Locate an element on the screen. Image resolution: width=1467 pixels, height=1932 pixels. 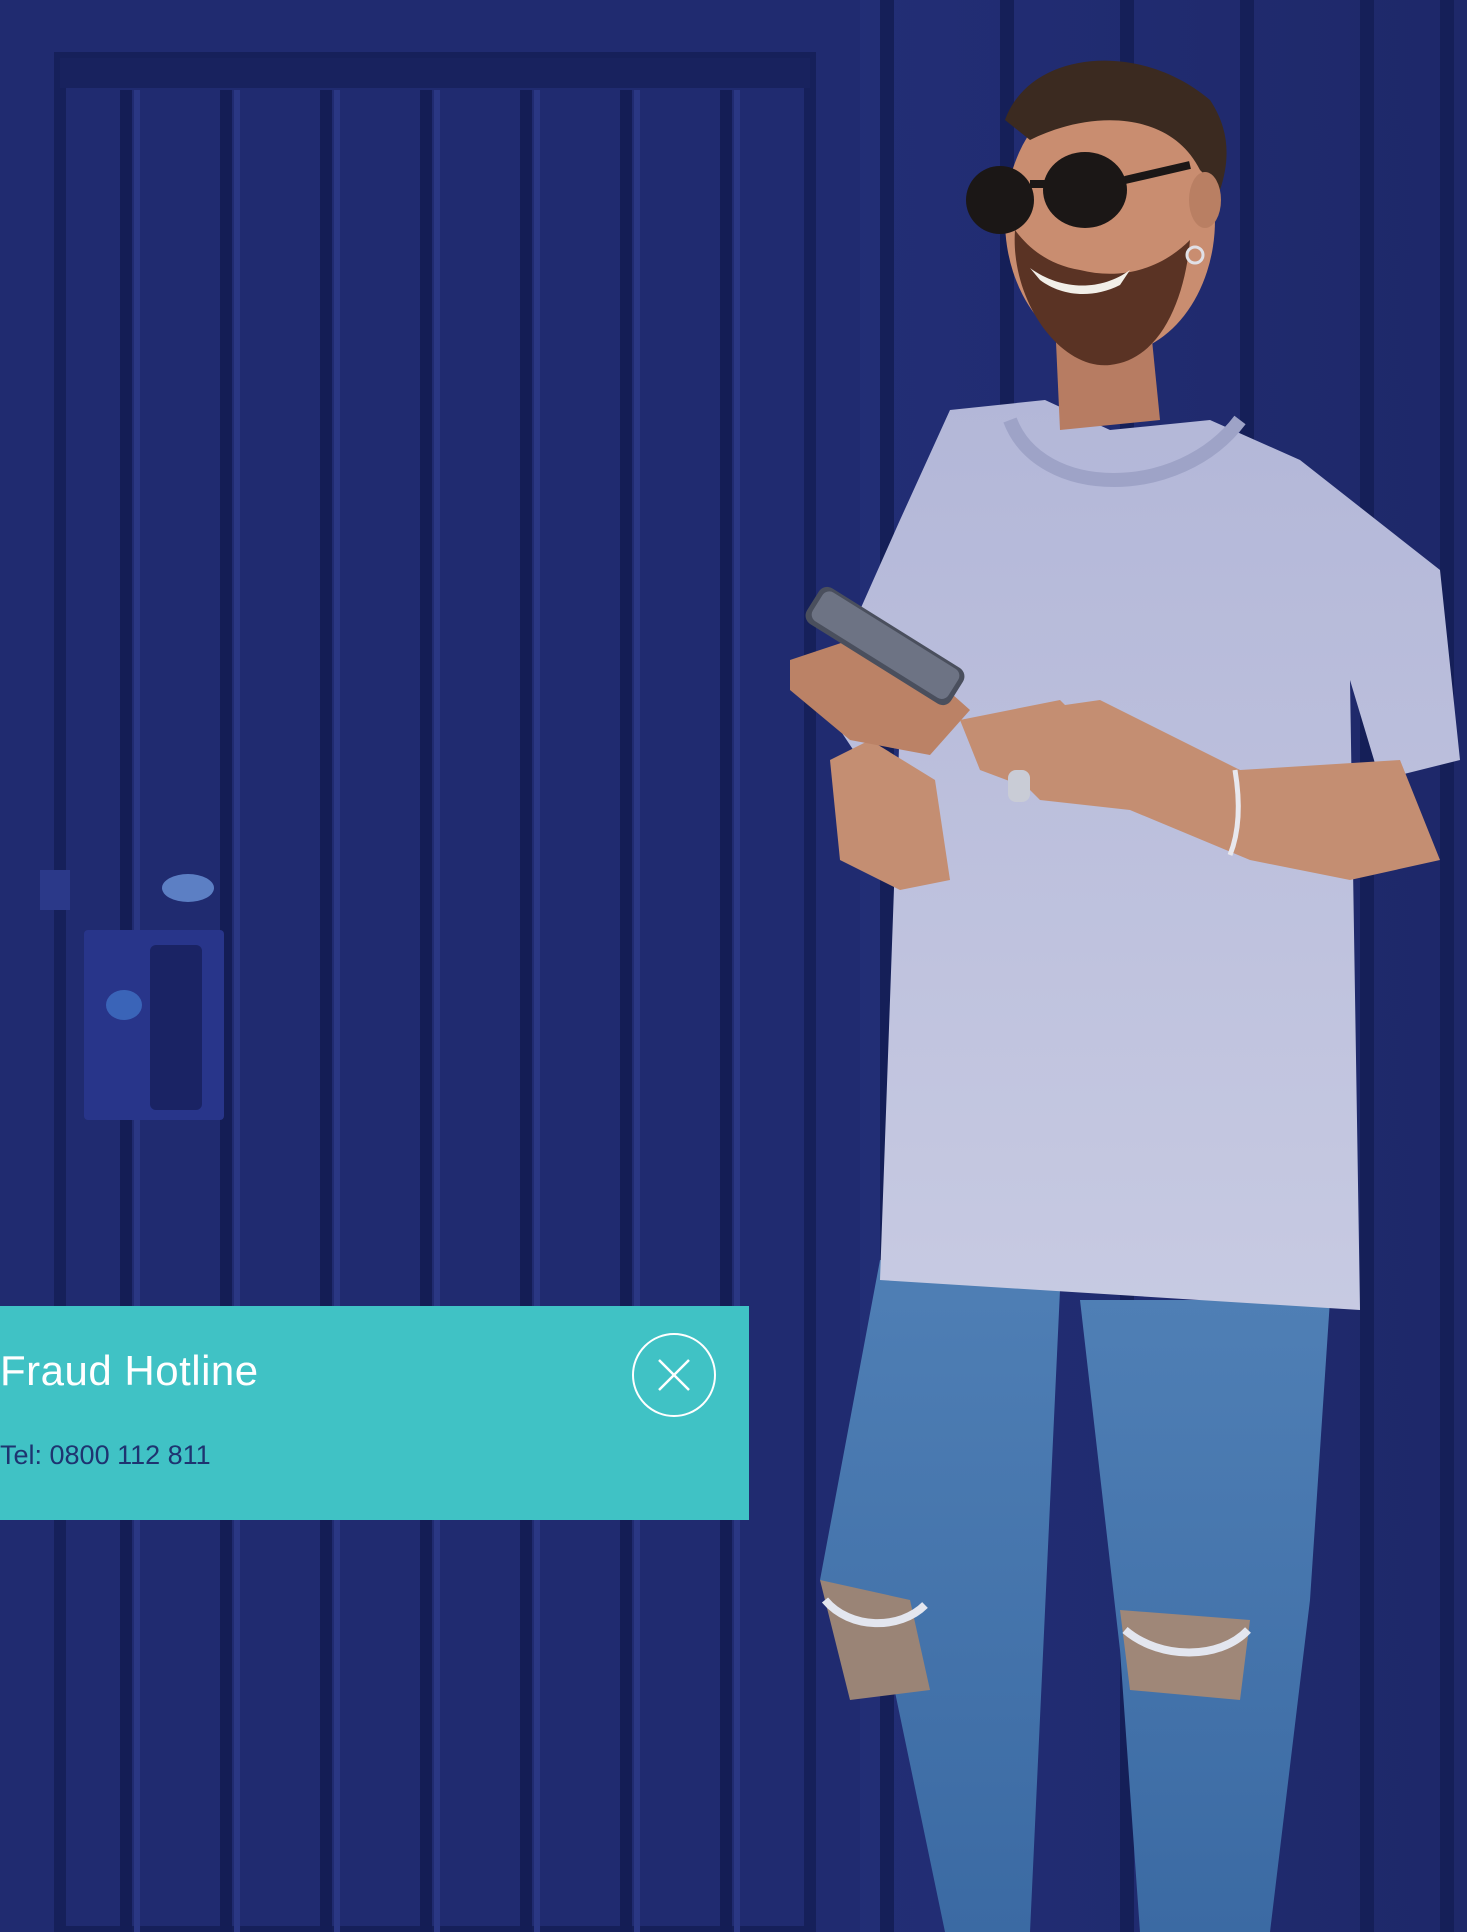
close-button is located at coordinates (674, 1375).